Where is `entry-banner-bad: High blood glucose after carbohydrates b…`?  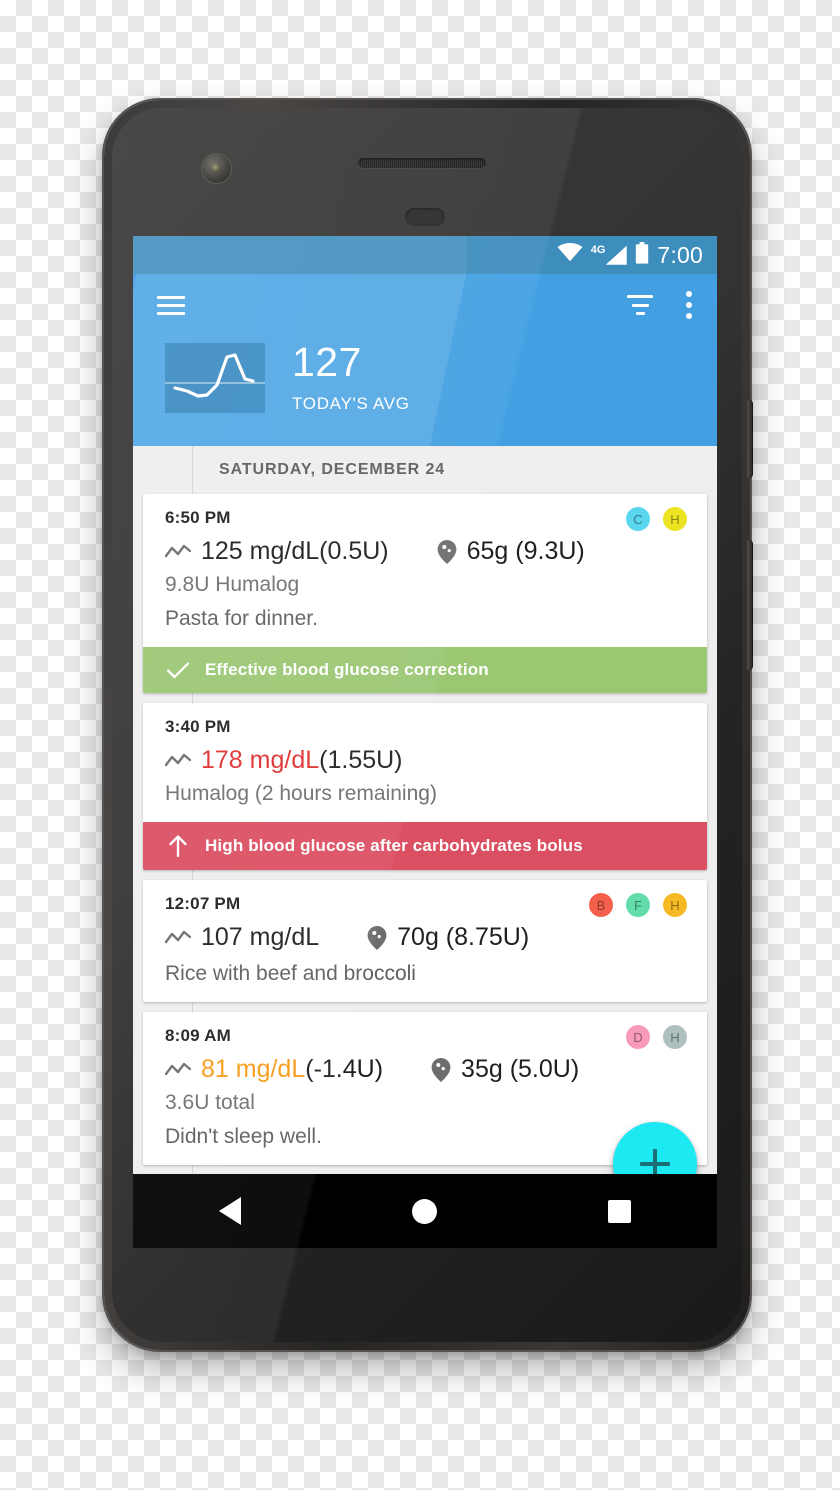
entry-banner-bad: High blood glucose after carbohydrates b… is located at coordinates (425, 846).